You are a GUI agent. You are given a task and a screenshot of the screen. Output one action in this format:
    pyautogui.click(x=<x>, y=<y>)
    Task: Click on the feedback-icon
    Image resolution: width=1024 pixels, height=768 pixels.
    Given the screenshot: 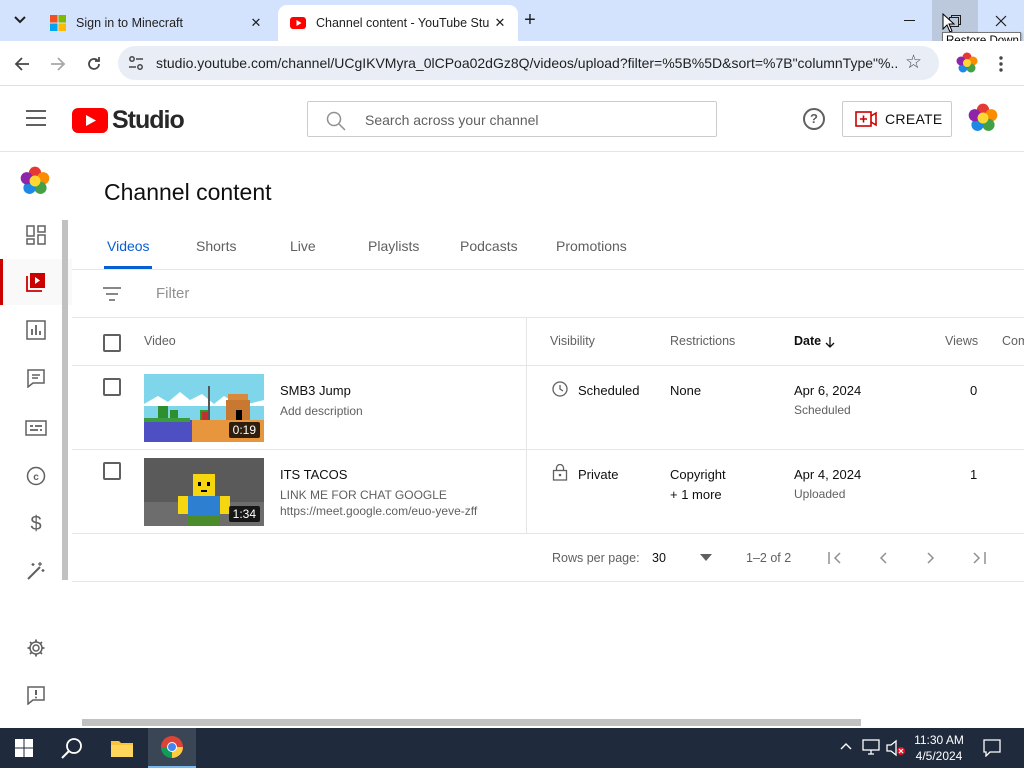 What is the action you would take?
    pyautogui.click(x=36, y=695)
    